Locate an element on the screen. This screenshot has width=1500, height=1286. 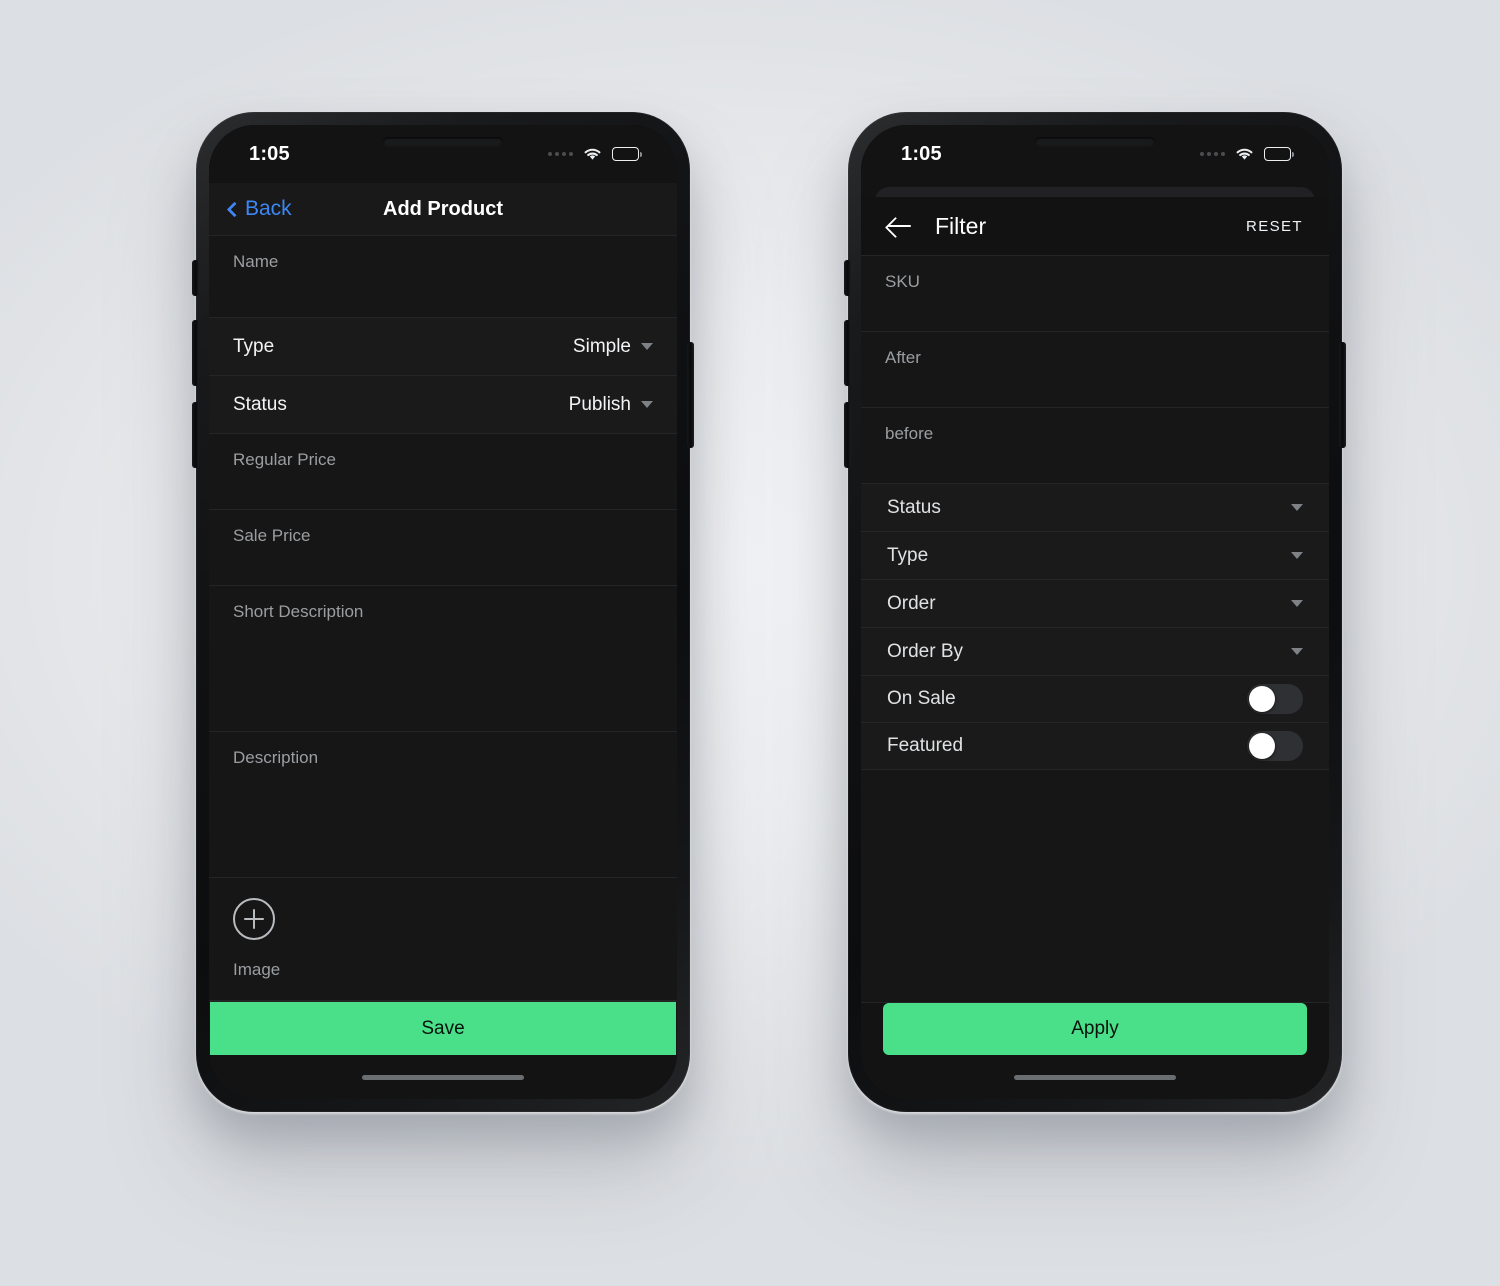
dropdown-order-label: Order is located at coordinates (911, 603).